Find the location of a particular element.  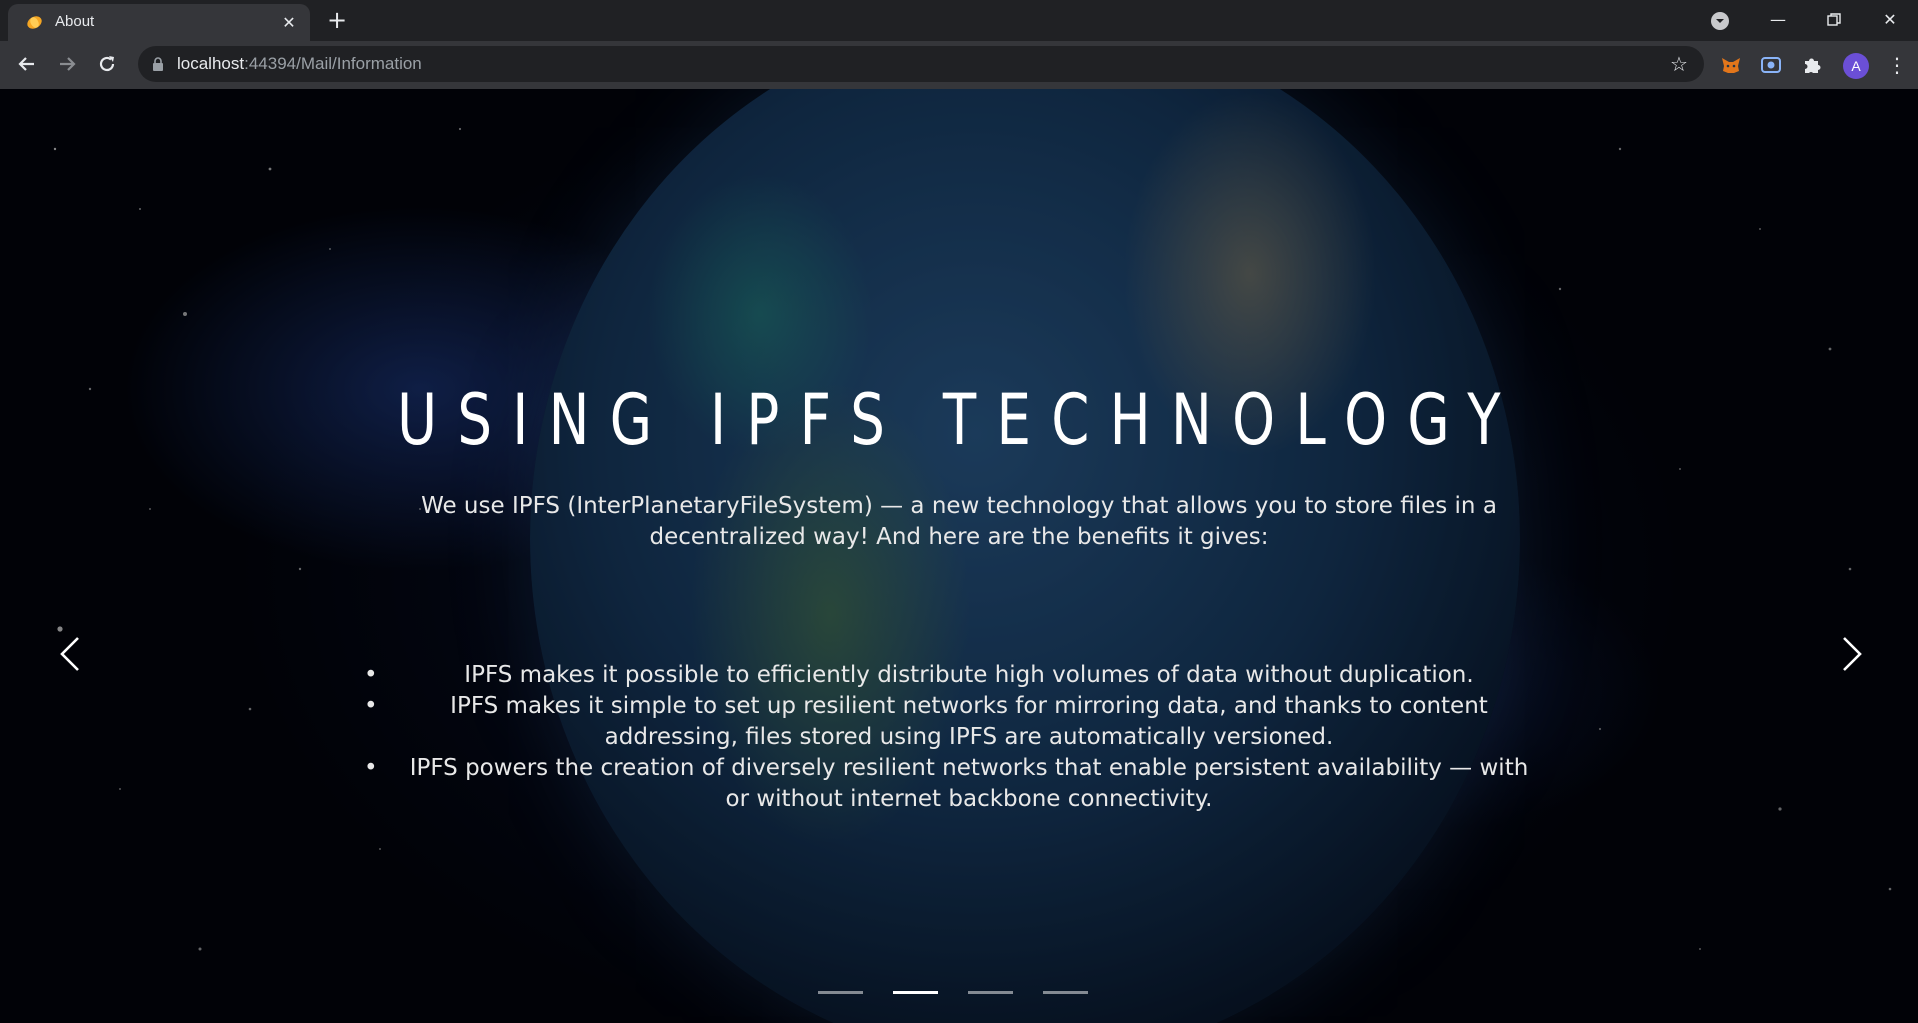

bookmark-star-icon: ☆ is located at coordinates (1679, 64).